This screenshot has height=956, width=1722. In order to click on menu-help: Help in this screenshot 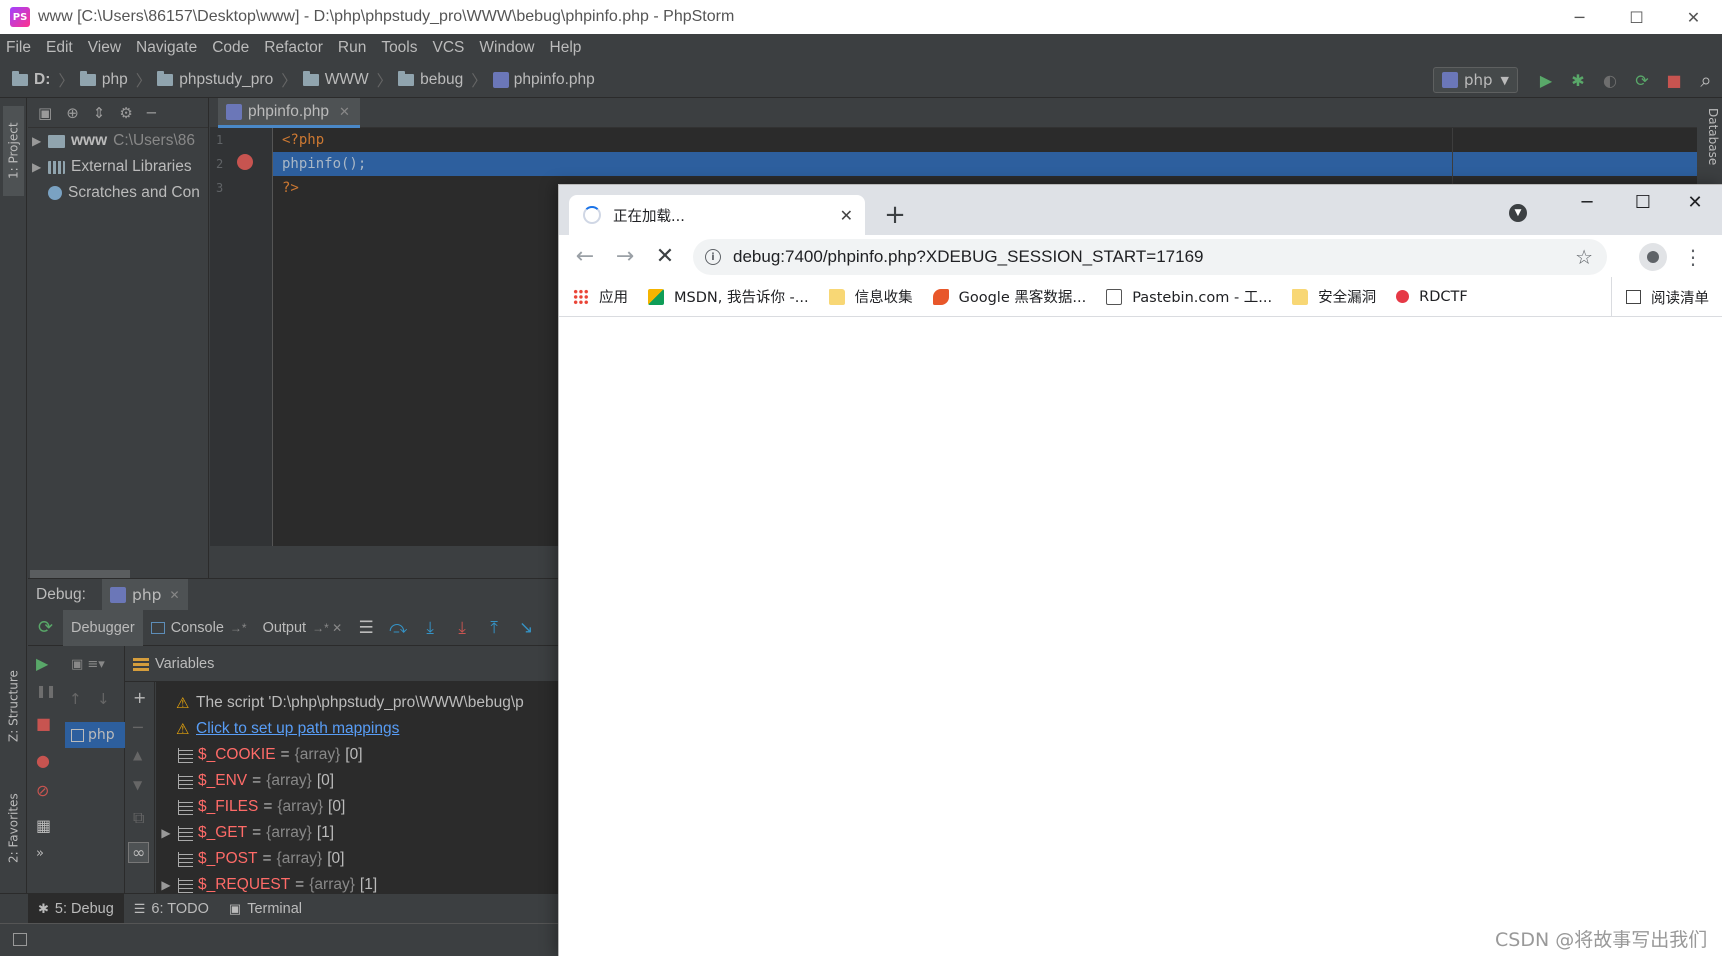, I will do `click(566, 48)`.